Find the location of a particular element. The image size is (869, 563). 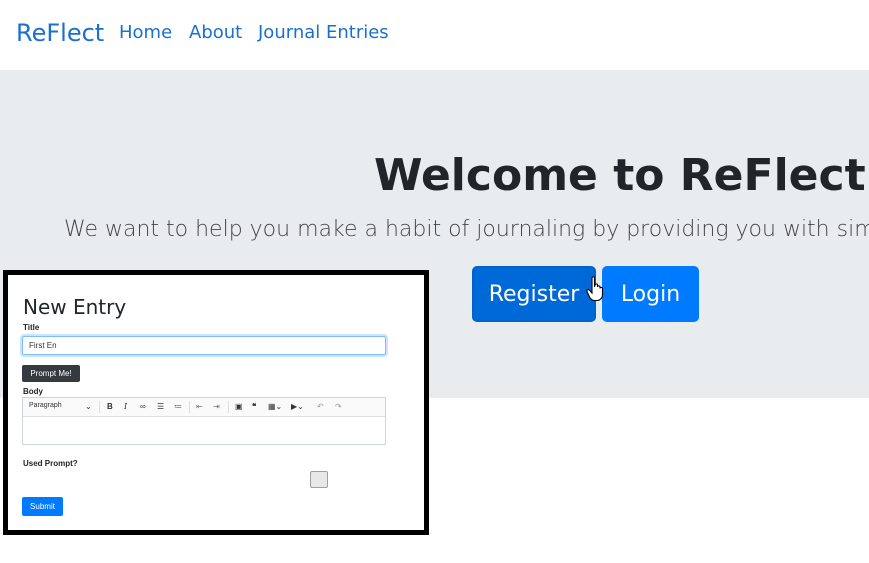

bulleted-list-icon: ☰ is located at coordinates (160, 406).